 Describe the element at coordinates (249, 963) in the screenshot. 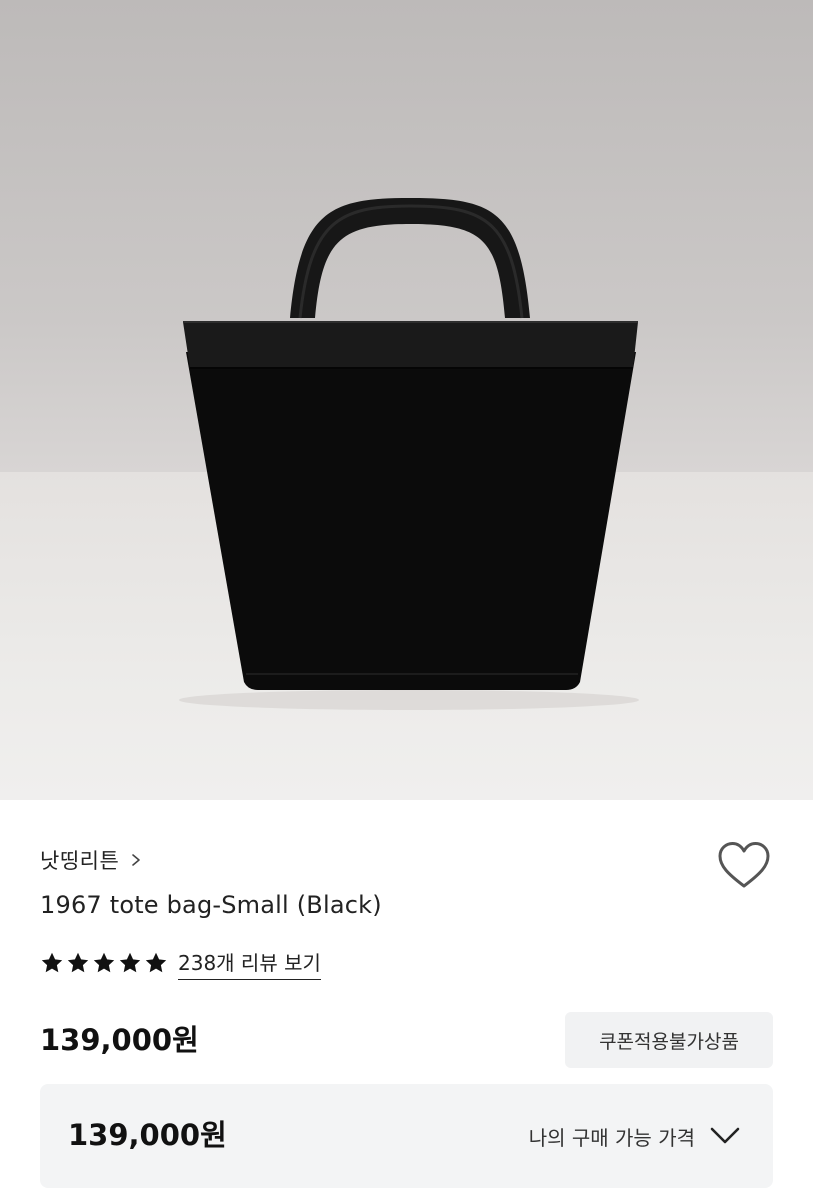

I see `review-link: 238개 리뷰 보기` at that location.